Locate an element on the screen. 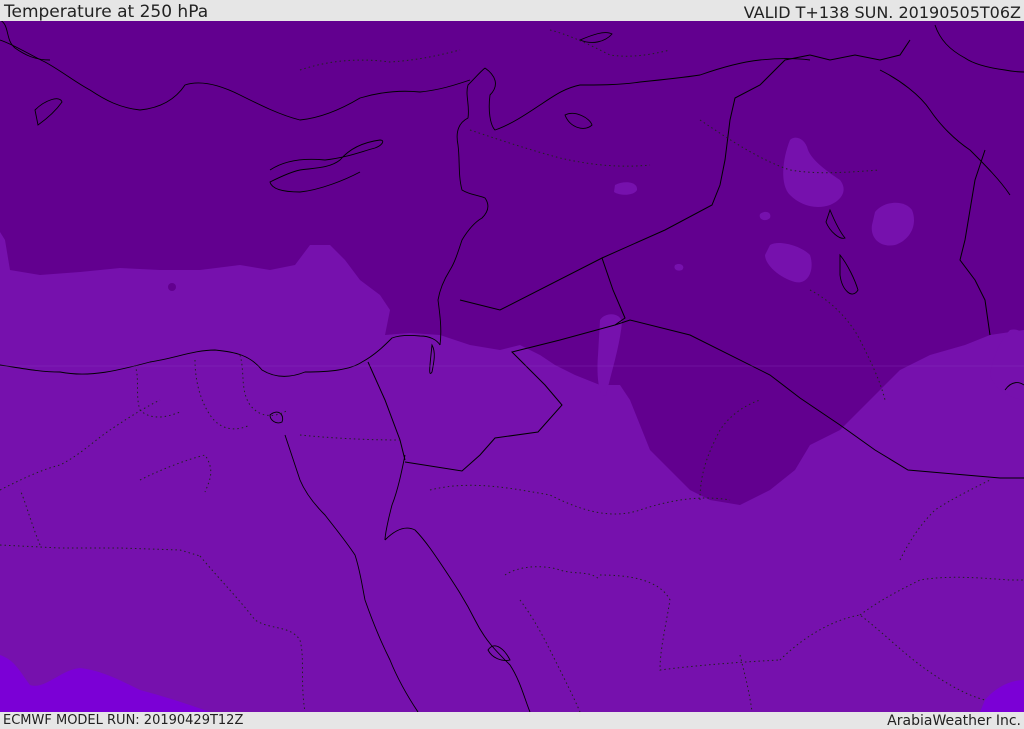 Image resolution: width=1024 pixels, height=729 pixels. model-run-label: ECMWF MODEL RUN: 20190429T12Z is located at coordinates (123, 720).